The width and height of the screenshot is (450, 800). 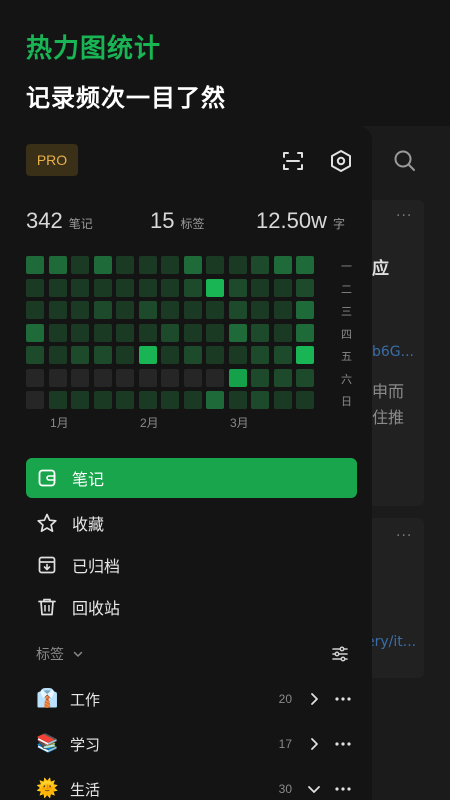 I want to click on pro-badge: PRO, so click(x=52, y=160).